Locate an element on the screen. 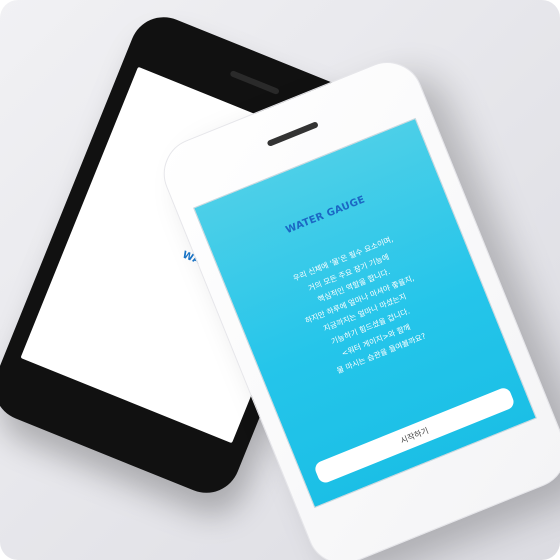  start-button: 시작하기 is located at coordinates (414, 435).